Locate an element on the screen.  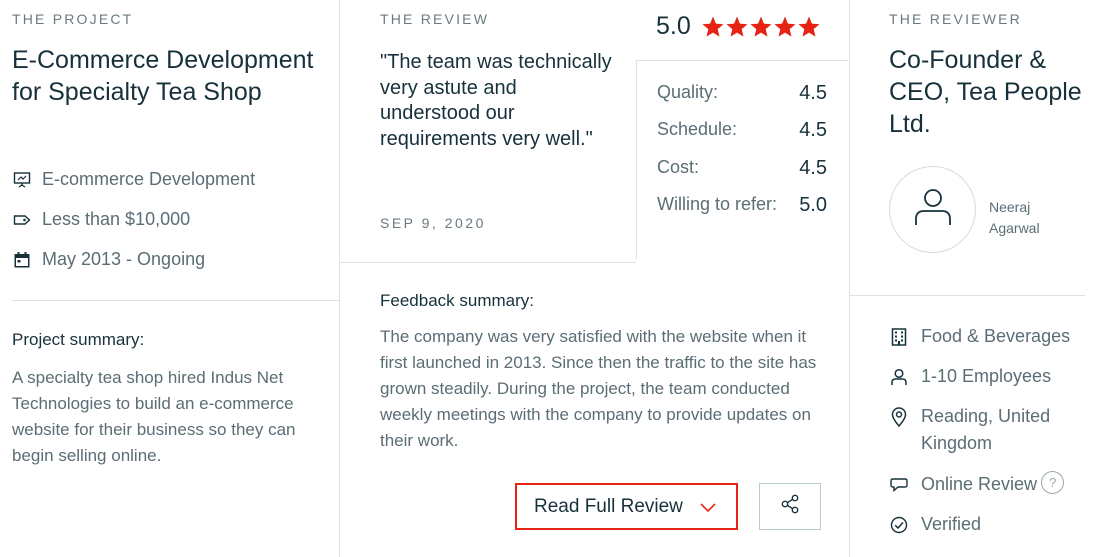
avatar is located at coordinates (932, 209).